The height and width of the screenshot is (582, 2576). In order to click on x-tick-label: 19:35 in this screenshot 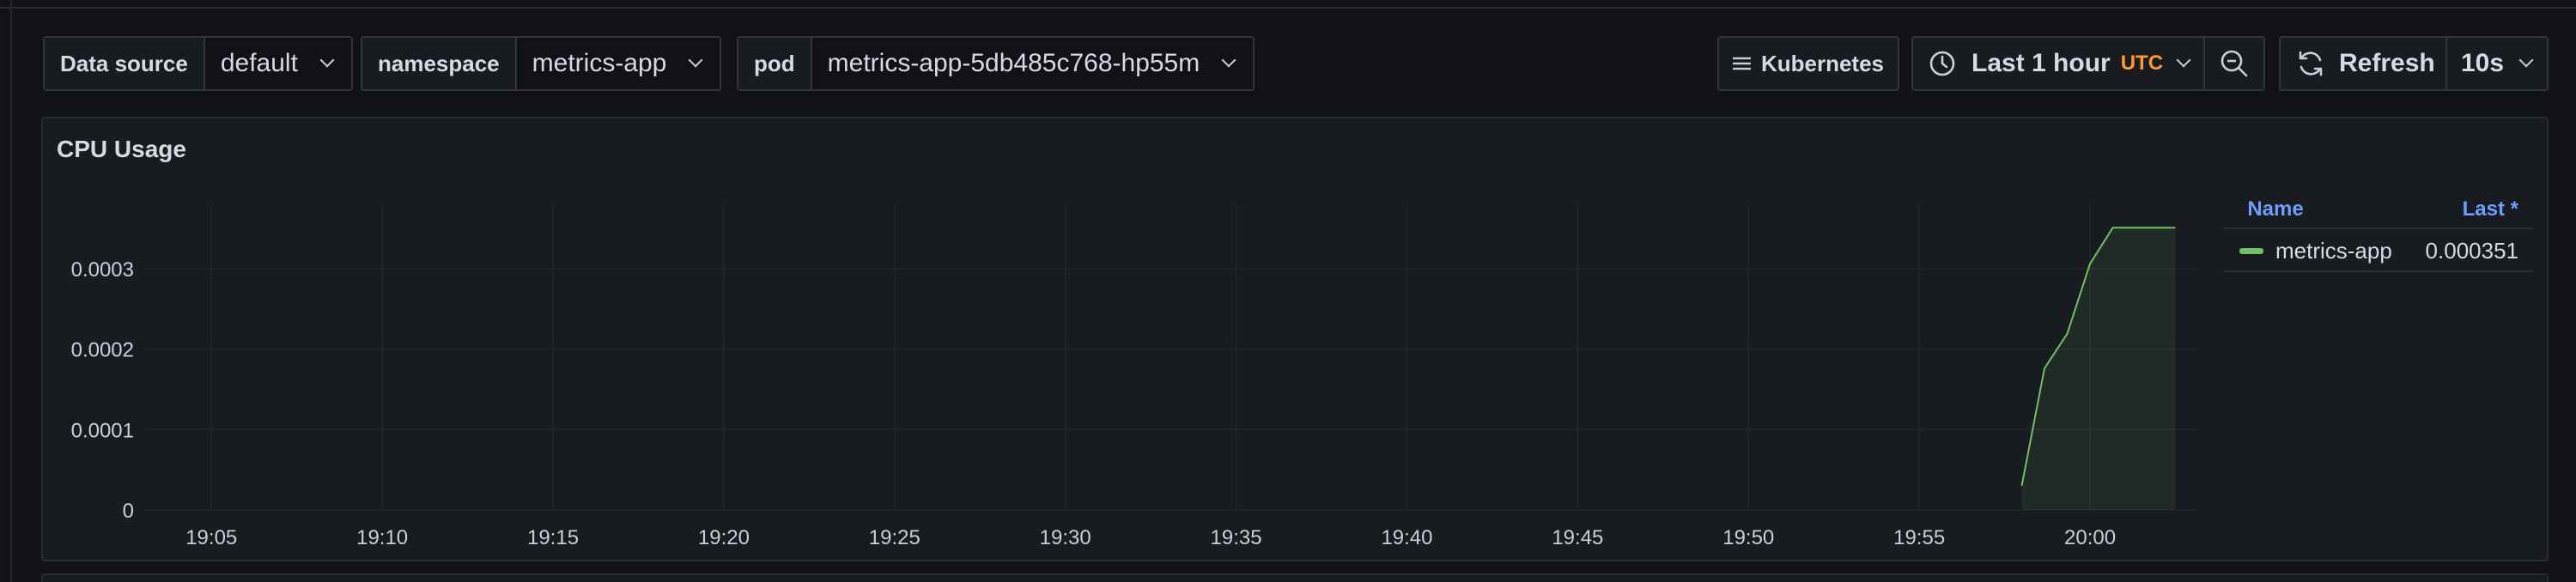, I will do `click(1236, 537)`.